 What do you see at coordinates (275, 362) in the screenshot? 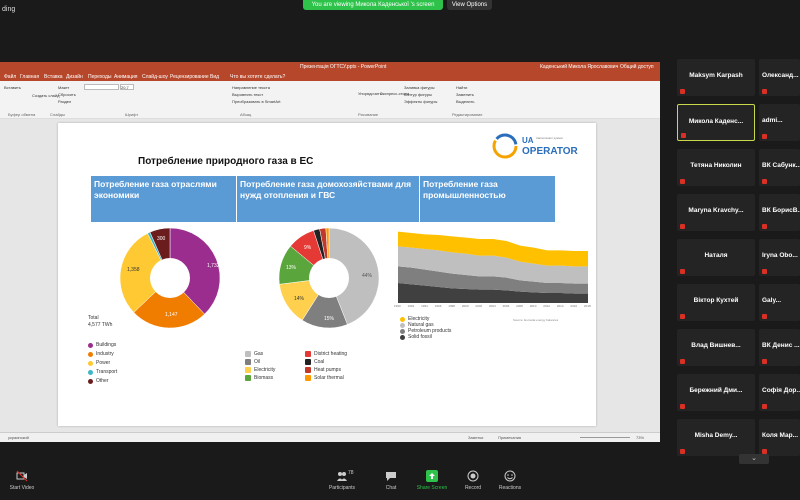
I see `legend-item: Oil` at bounding box center [275, 362].